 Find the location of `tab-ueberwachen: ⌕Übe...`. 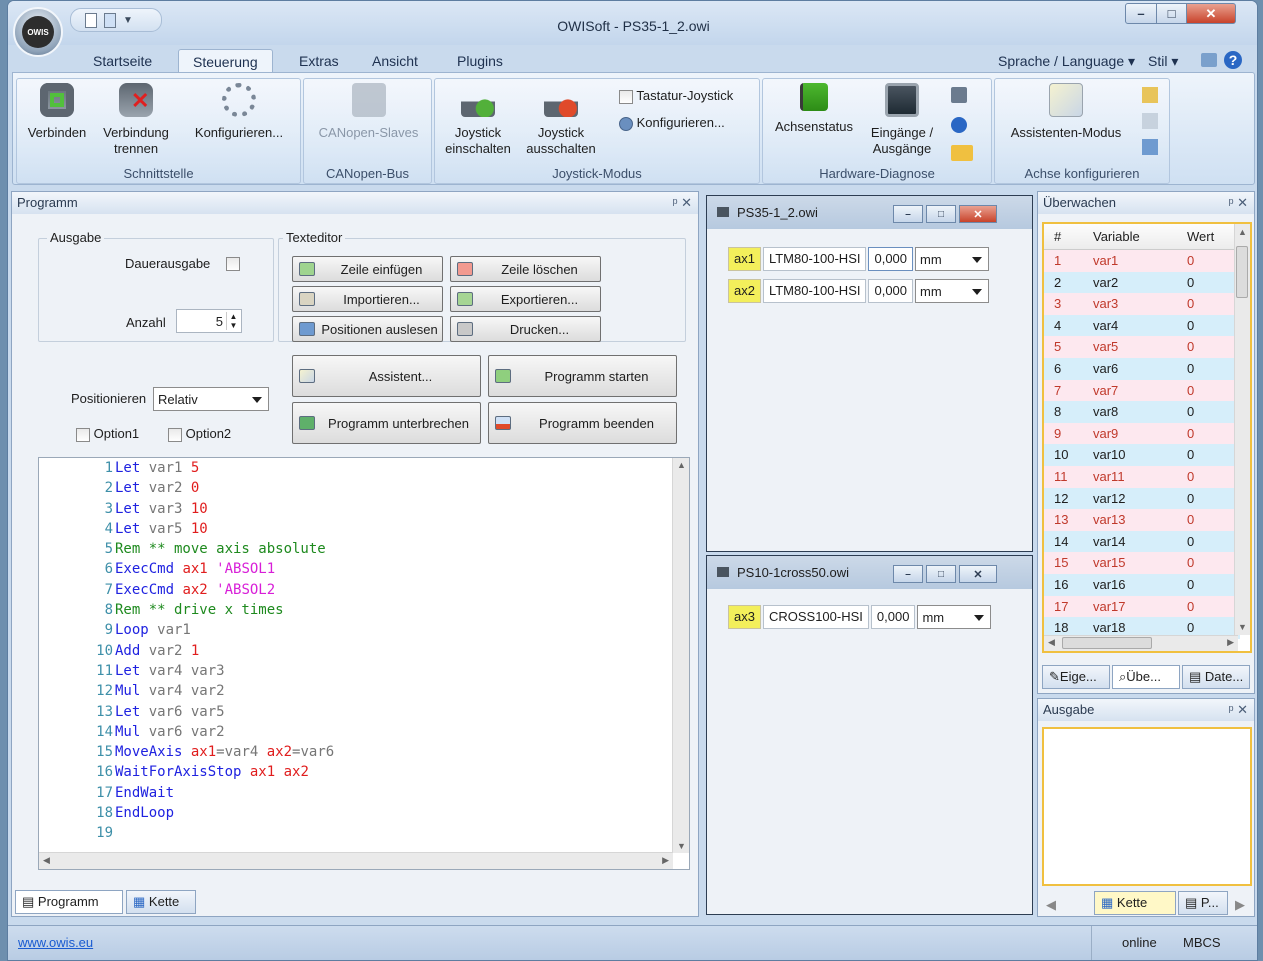

tab-ueberwachen: ⌕Übe... is located at coordinates (1146, 677).